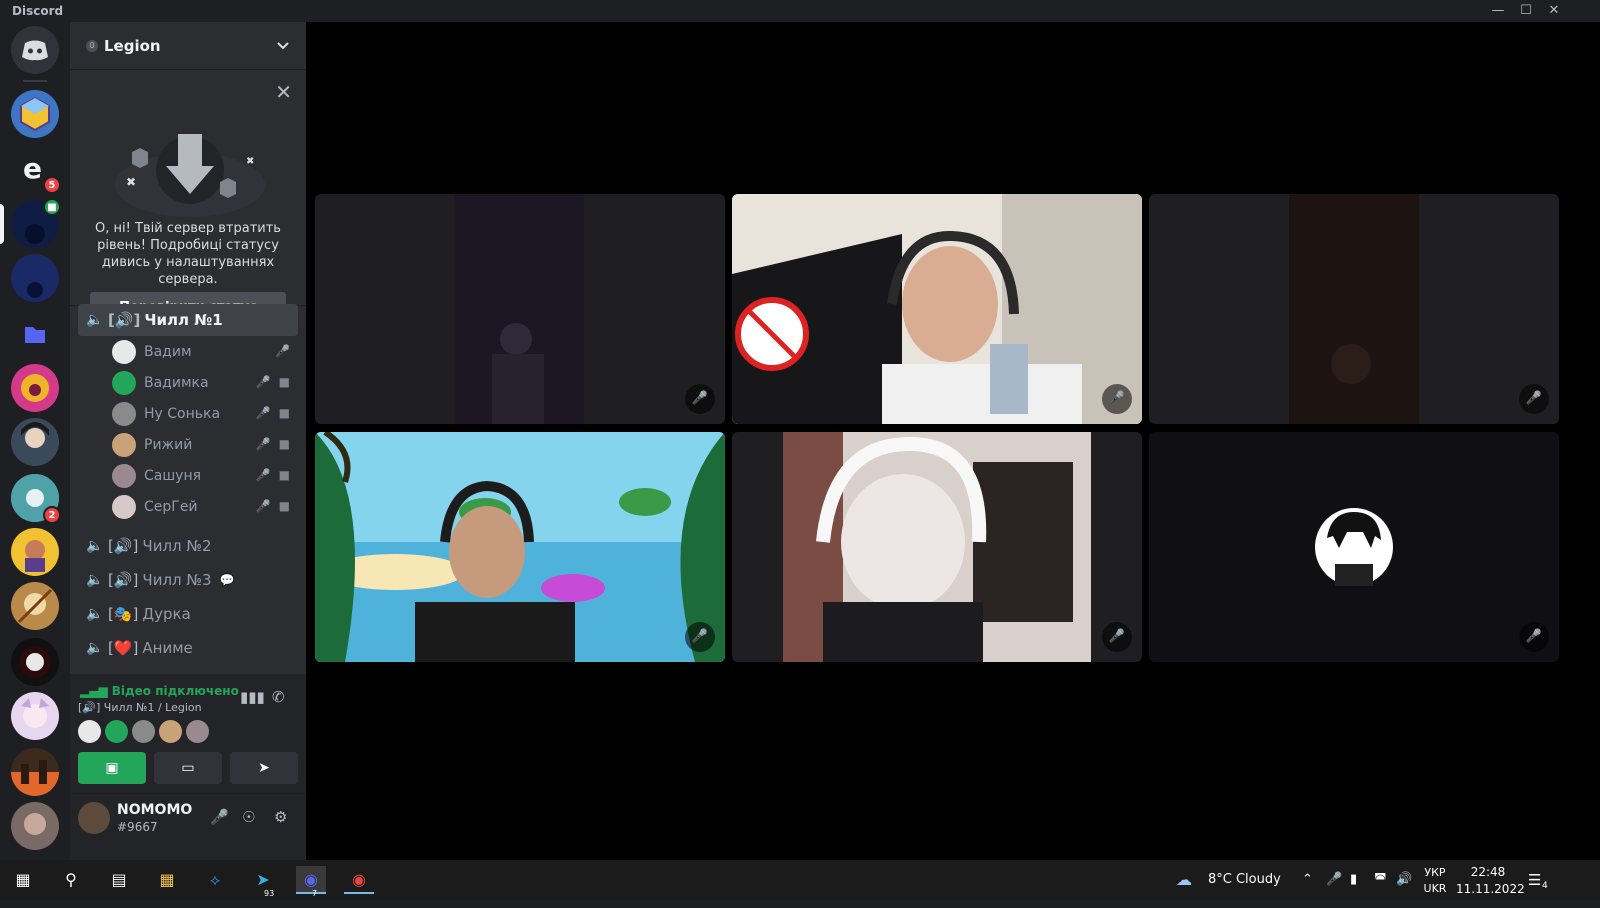 The image size is (1600, 908). What do you see at coordinates (177, 546) in the screenshot?
I see `channel-name: Чилл №2` at bounding box center [177, 546].